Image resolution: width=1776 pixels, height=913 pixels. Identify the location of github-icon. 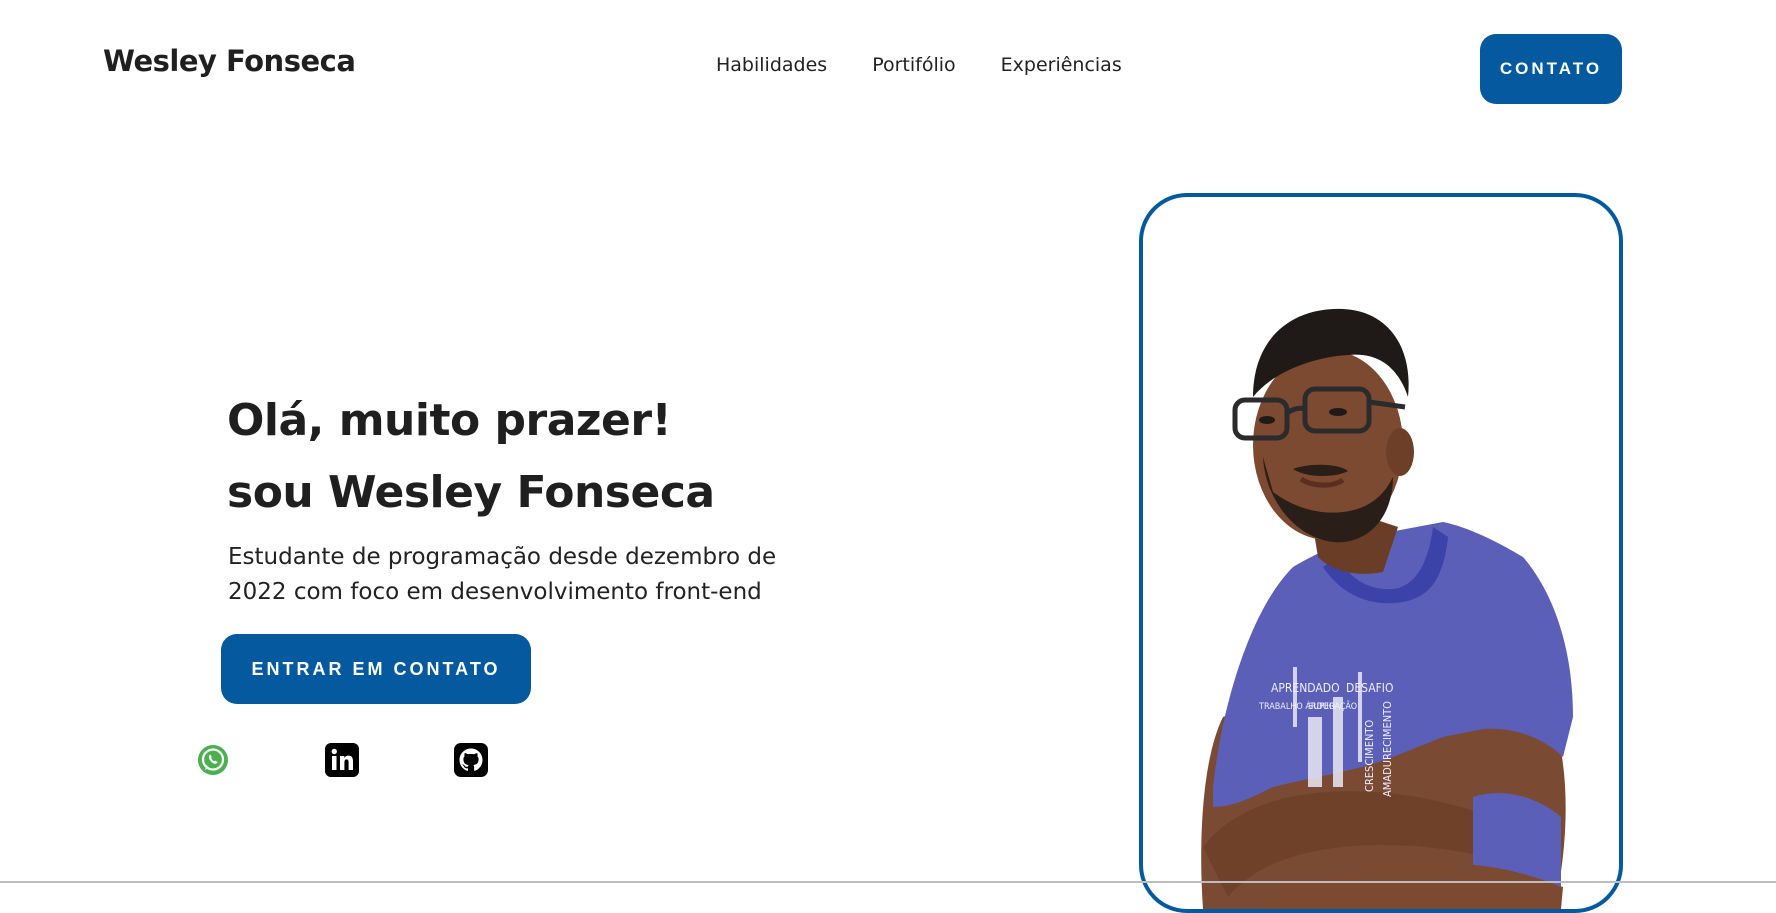
(471, 760).